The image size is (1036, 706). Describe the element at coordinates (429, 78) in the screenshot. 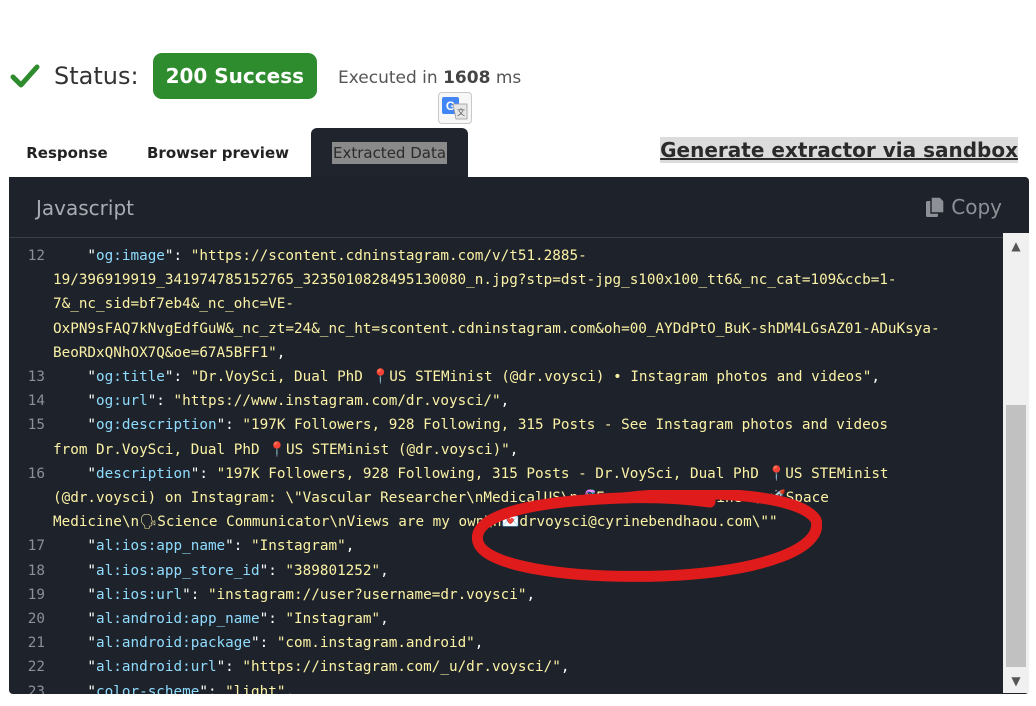

I see `execution-time: Executed in 1608 ms` at that location.